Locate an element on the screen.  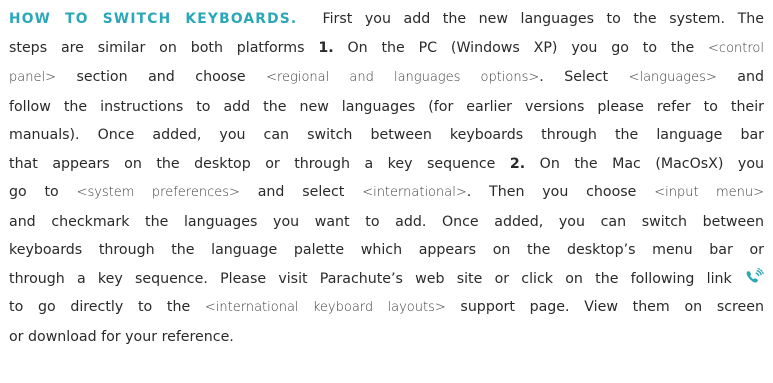
text-run: to go directly to the is located at coordinates (107, 307).